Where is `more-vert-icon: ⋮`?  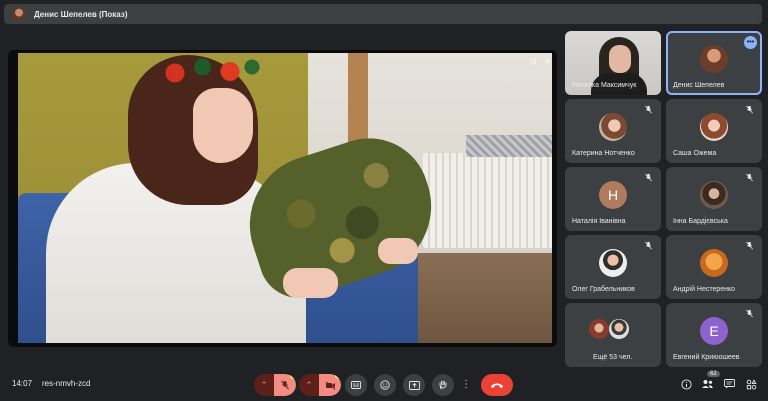
more-vert-icon: ⋮ is located at coordinates (466, 384).